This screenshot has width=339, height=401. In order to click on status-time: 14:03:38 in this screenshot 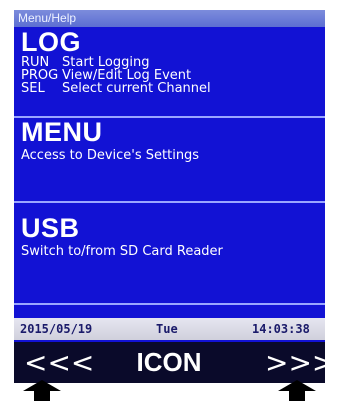, I will do `click(281, 329)`.